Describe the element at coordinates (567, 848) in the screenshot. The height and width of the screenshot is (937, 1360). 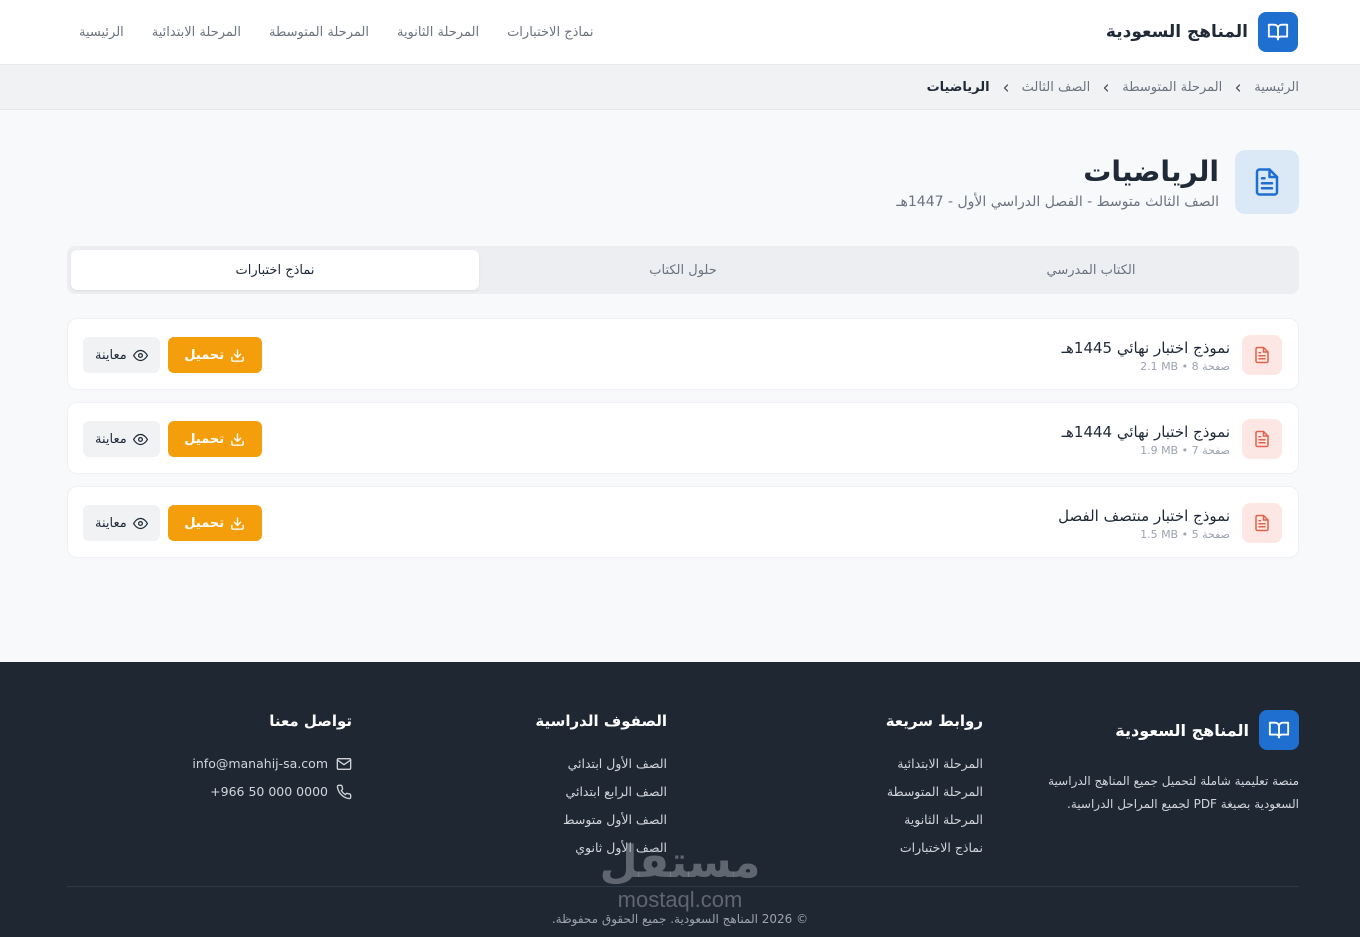
I see `footer-grade-link: الصف الأول ثانوي` at that location.